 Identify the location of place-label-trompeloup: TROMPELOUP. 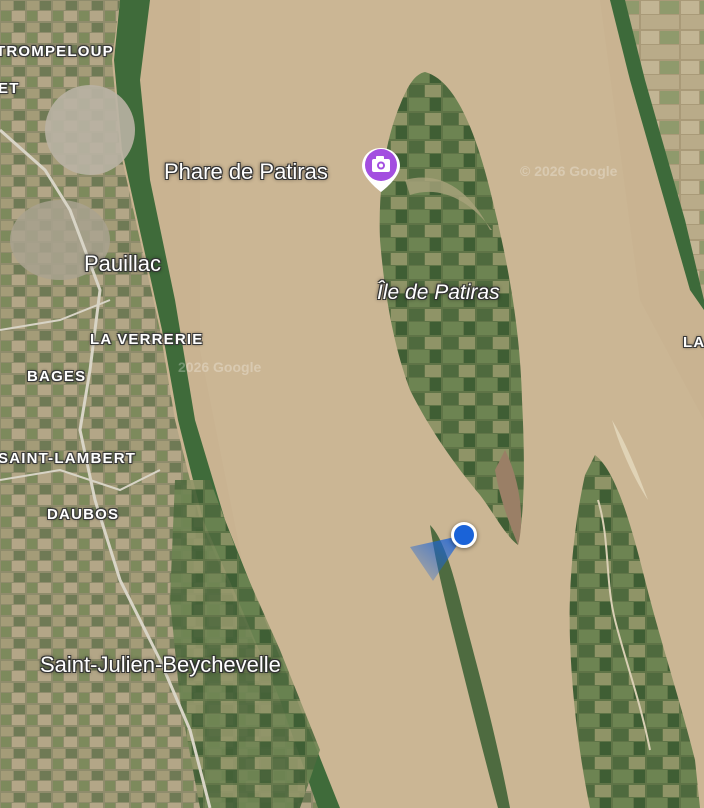
(57, 51).